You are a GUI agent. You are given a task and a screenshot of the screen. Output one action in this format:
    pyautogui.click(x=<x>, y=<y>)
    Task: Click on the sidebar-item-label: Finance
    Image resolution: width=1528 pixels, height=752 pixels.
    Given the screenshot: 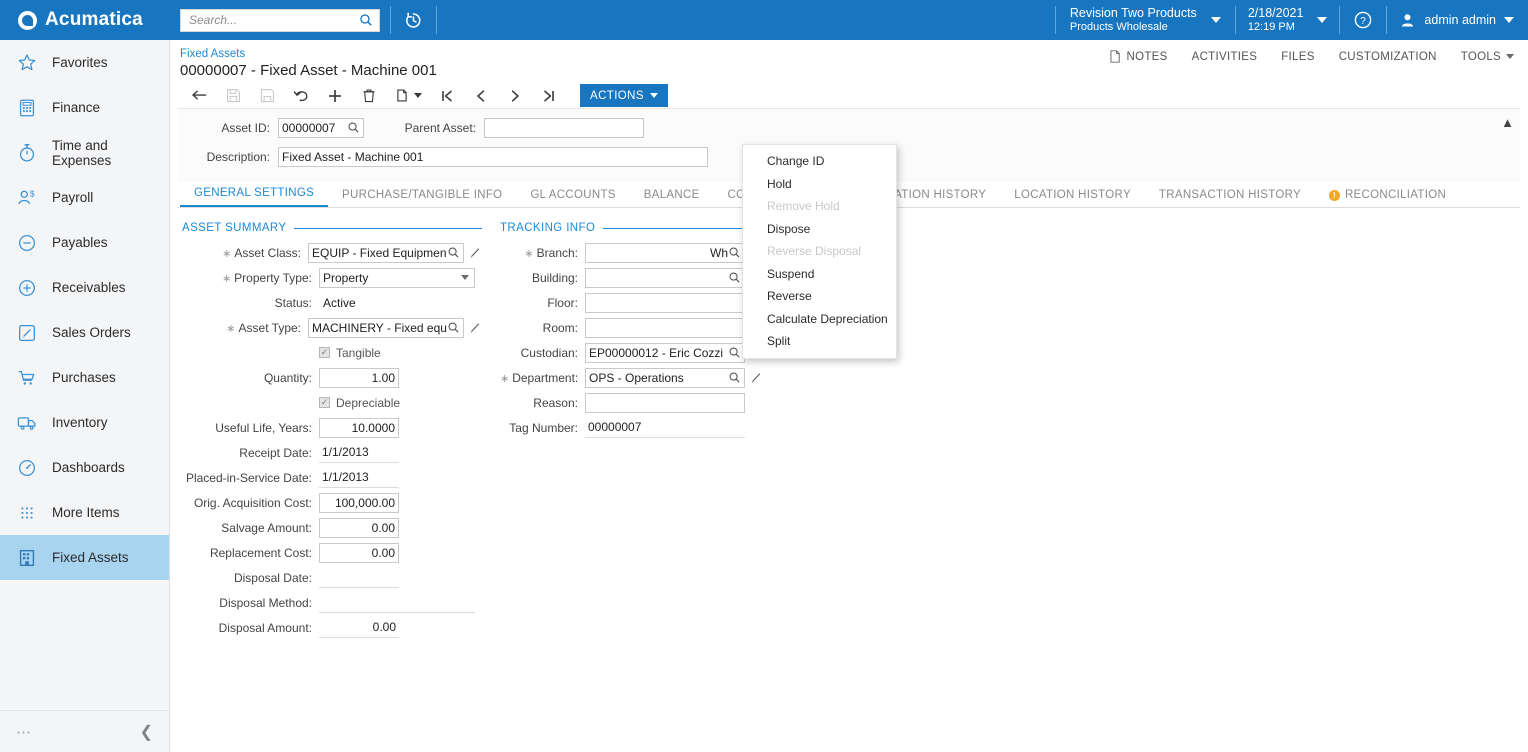 What is the action you would take?
    pyautogui.click(x=76, y=107)
    